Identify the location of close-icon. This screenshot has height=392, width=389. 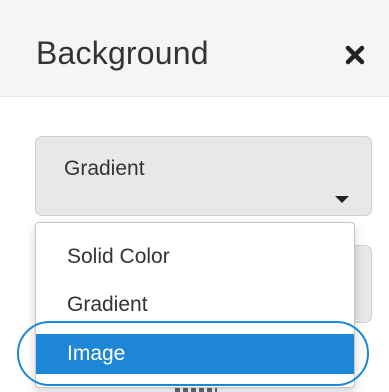
(355, 55).